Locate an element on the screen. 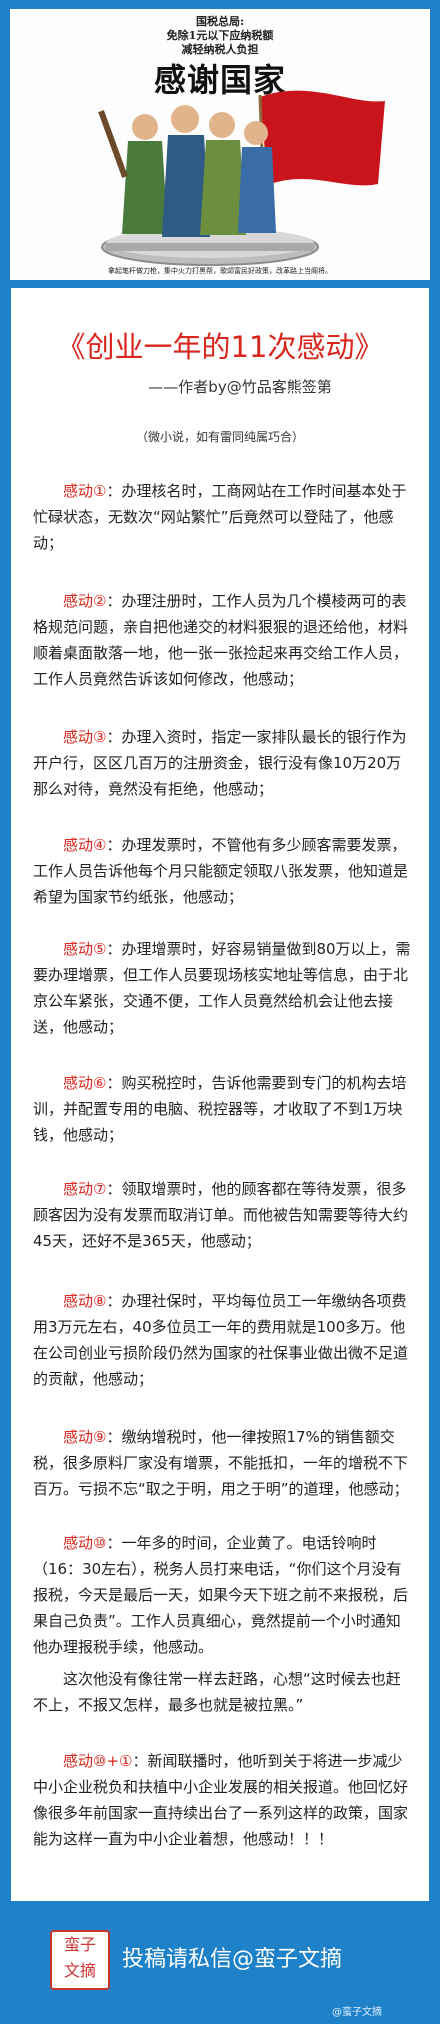  paragraph-label: 感动② is located at coordinates (85, 601).